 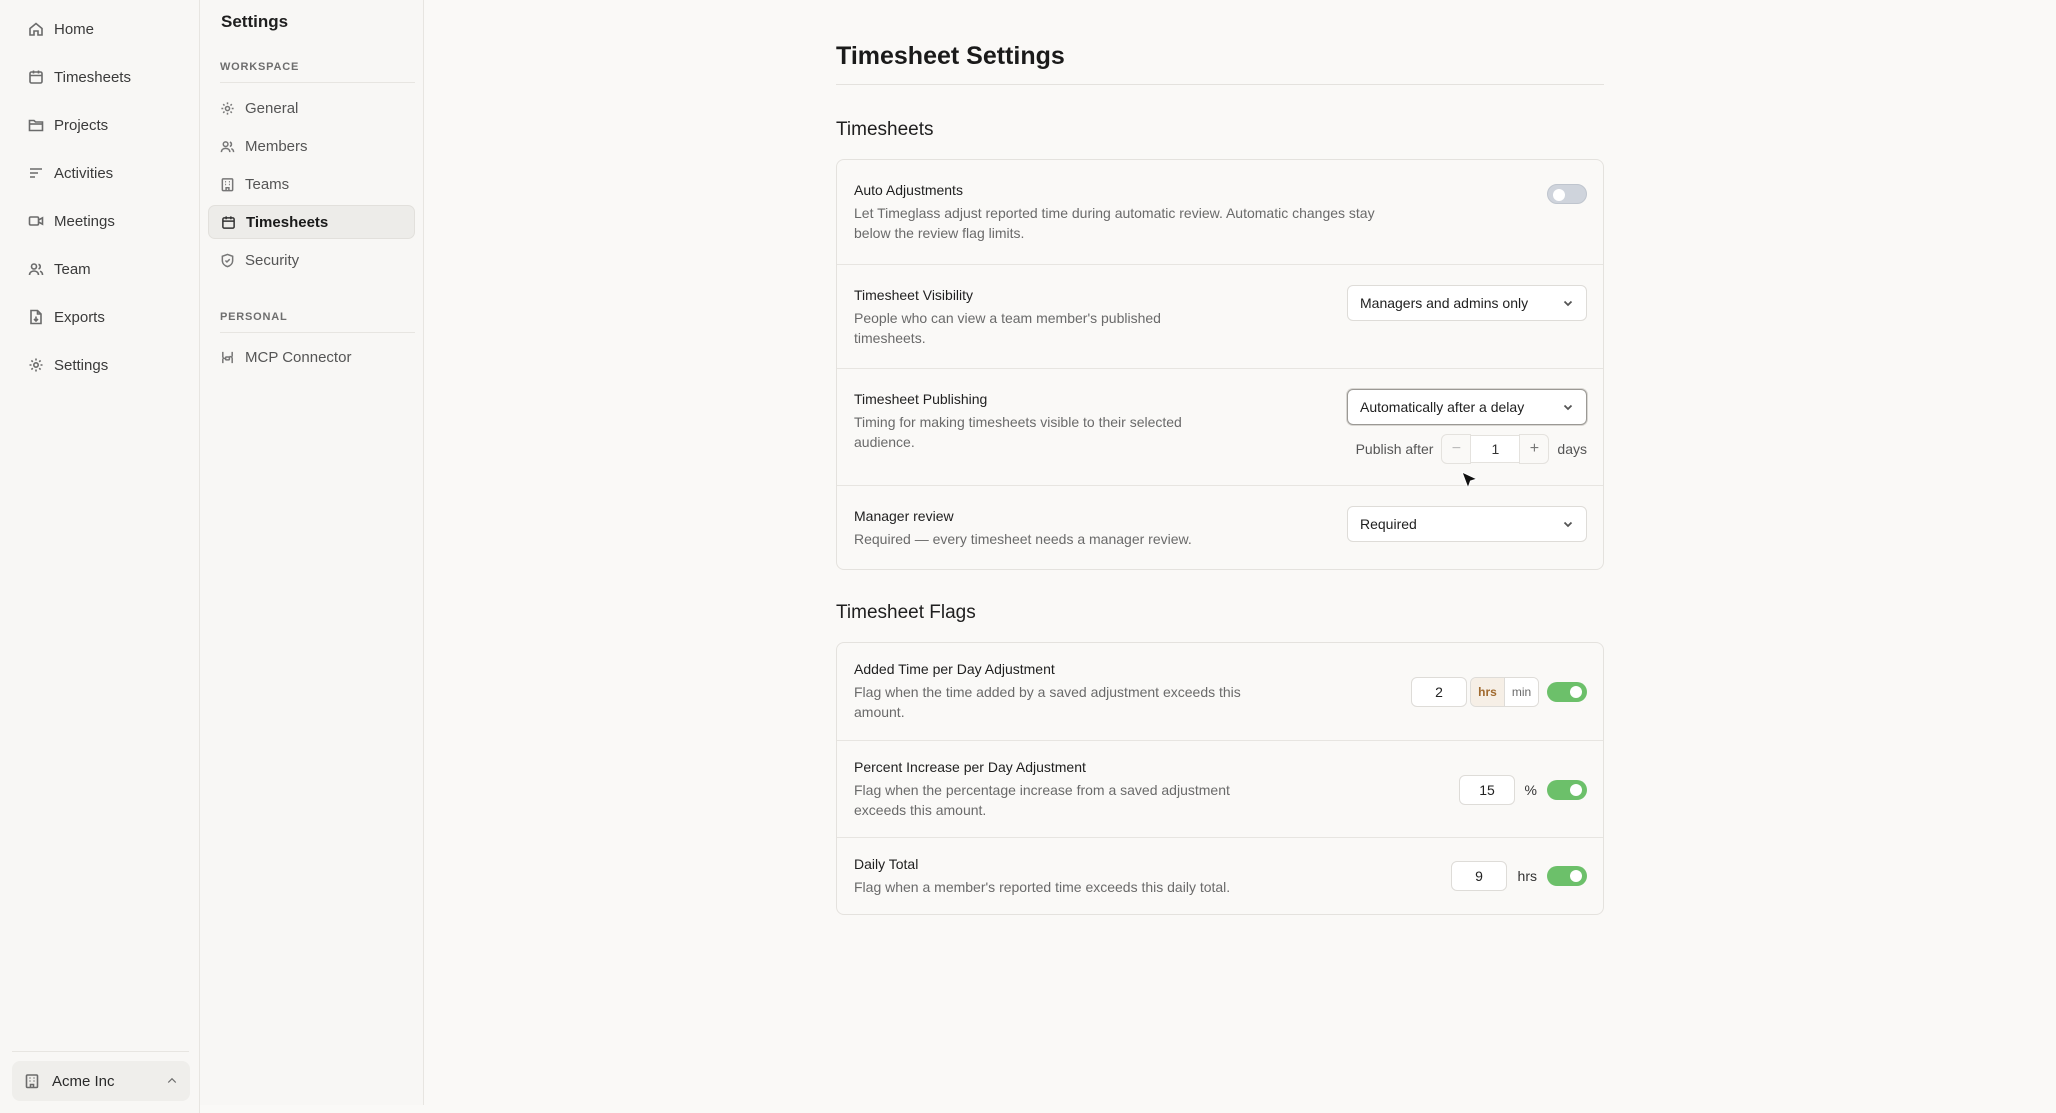 I want to click on setting-description: below the review flag limits., so click(x=939, y=233).